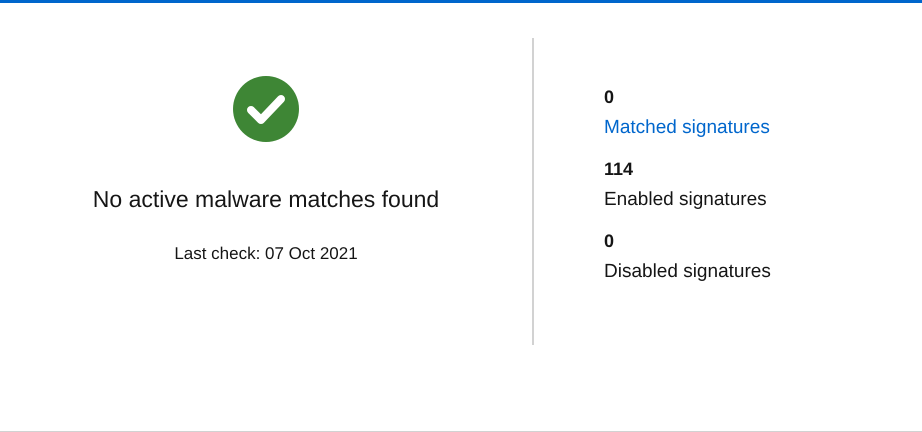 The image size is (922, 432). Describe the element at coordinates (266, 109) in the screenshot. I see `check-circle-icon` at that location.